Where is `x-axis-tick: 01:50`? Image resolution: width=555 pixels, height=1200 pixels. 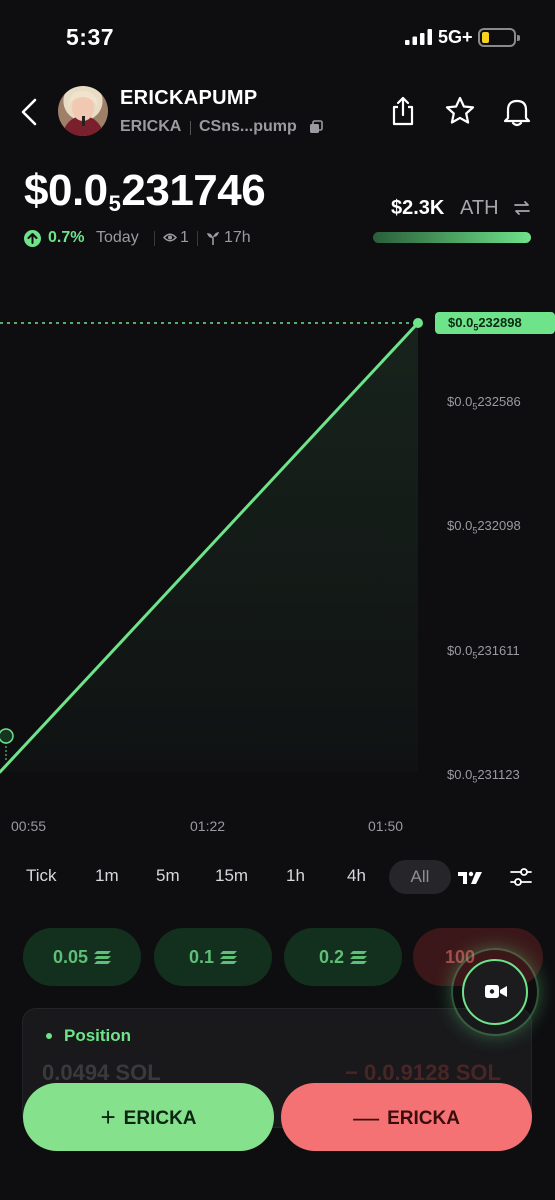
x-axis-tick: 01:50 is located at coordinates (386, 826).